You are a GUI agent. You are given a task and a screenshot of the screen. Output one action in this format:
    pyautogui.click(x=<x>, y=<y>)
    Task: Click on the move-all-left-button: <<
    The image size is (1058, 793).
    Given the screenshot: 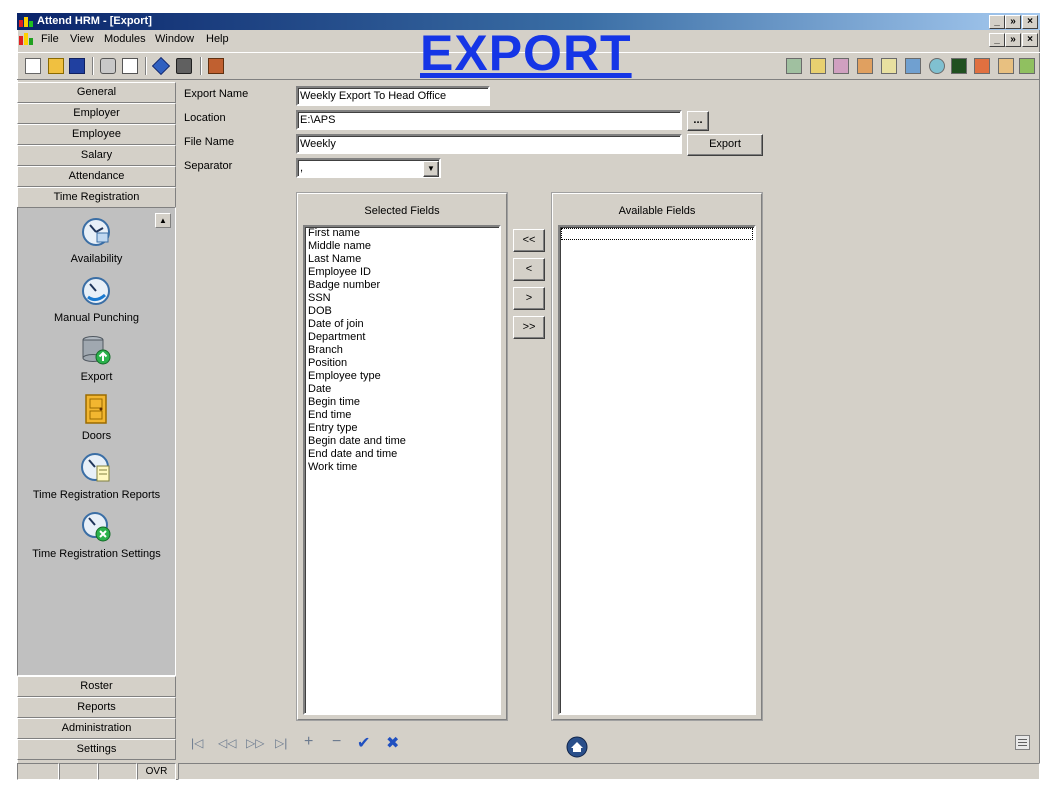 What is the action you would take?
    pyautogui.click(x=529, y=240)
    